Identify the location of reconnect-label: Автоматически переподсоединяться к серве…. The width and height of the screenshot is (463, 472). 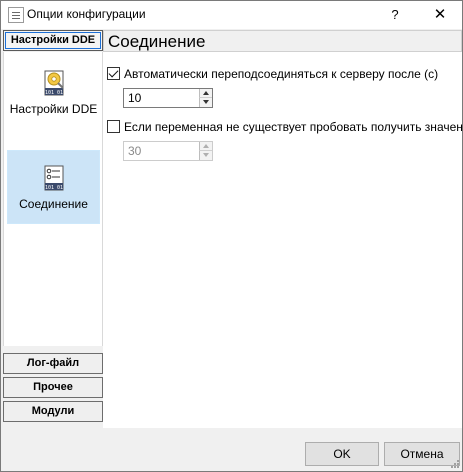
(281, 74).